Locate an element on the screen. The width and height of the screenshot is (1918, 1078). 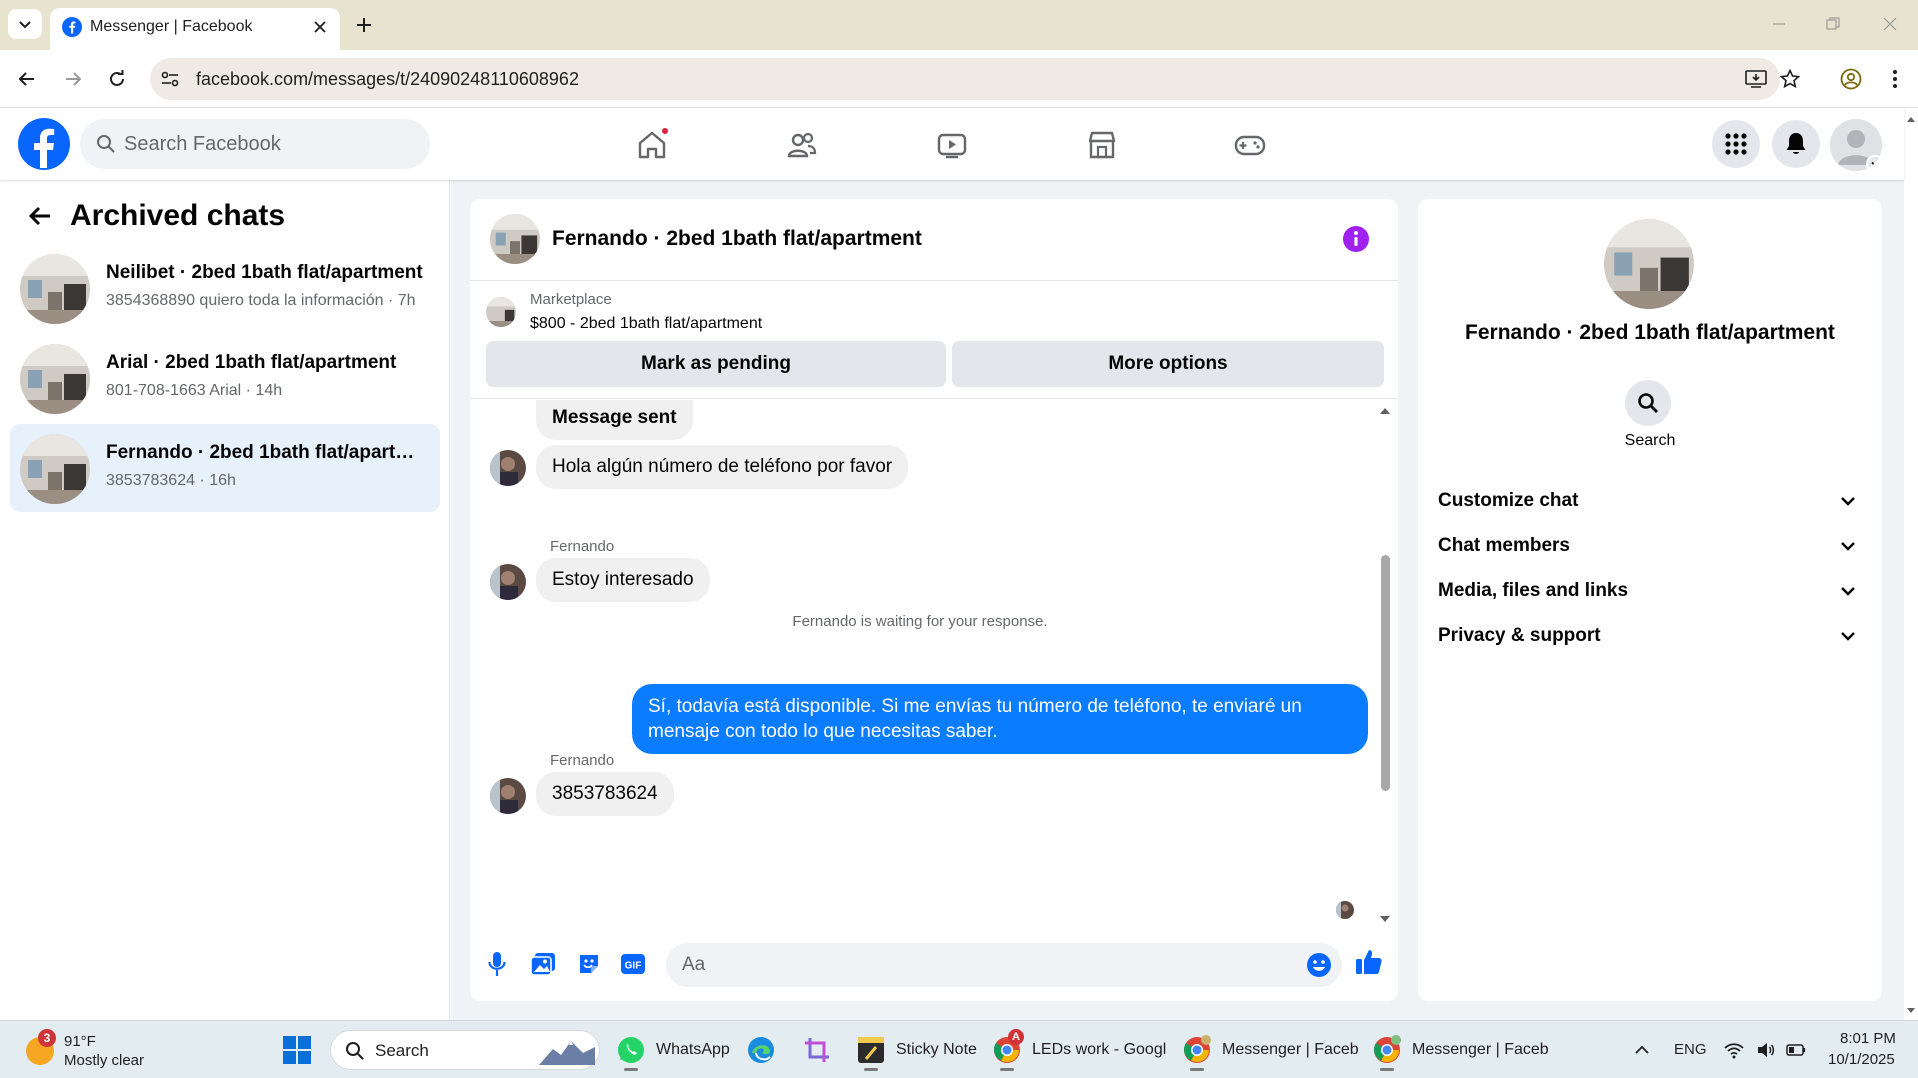
conversation-scrollbar is located at coordinates (1385, 665).